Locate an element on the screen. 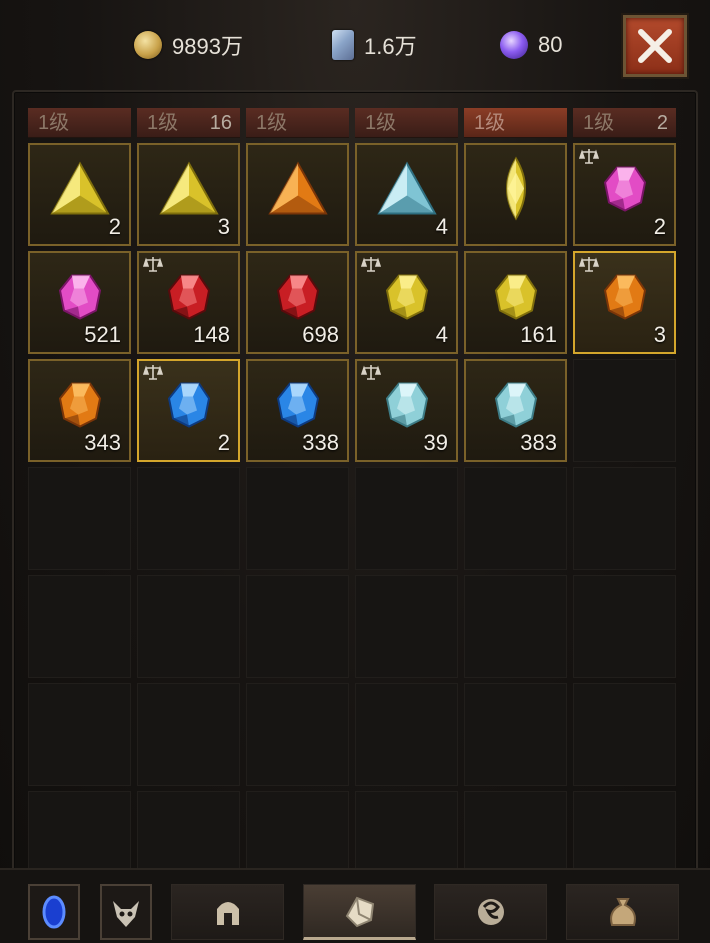 This screenshot has height=943, width=710. nav-button-gem-crafting is located at coordinates (359, 912).